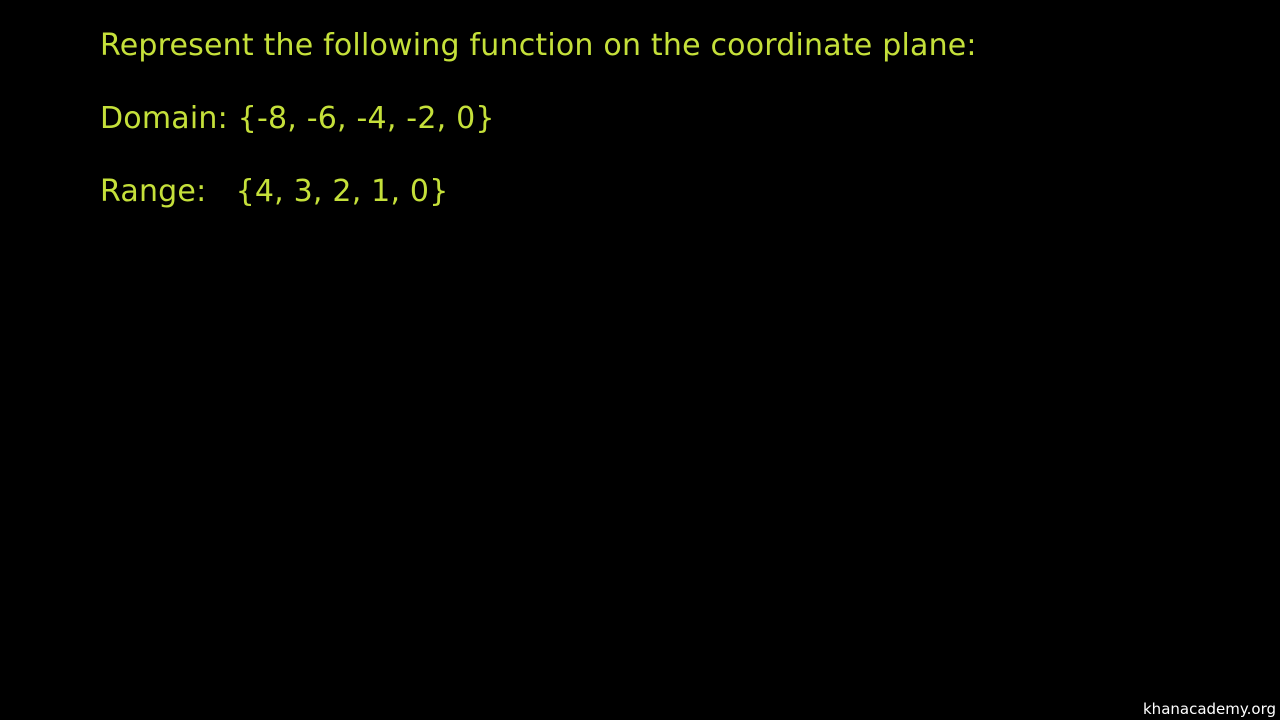 The height and width of the screenshot is (720, 1280). I want to click on range-set: Range: {4, 3, 2, 1, 0}, so click(274, 191).